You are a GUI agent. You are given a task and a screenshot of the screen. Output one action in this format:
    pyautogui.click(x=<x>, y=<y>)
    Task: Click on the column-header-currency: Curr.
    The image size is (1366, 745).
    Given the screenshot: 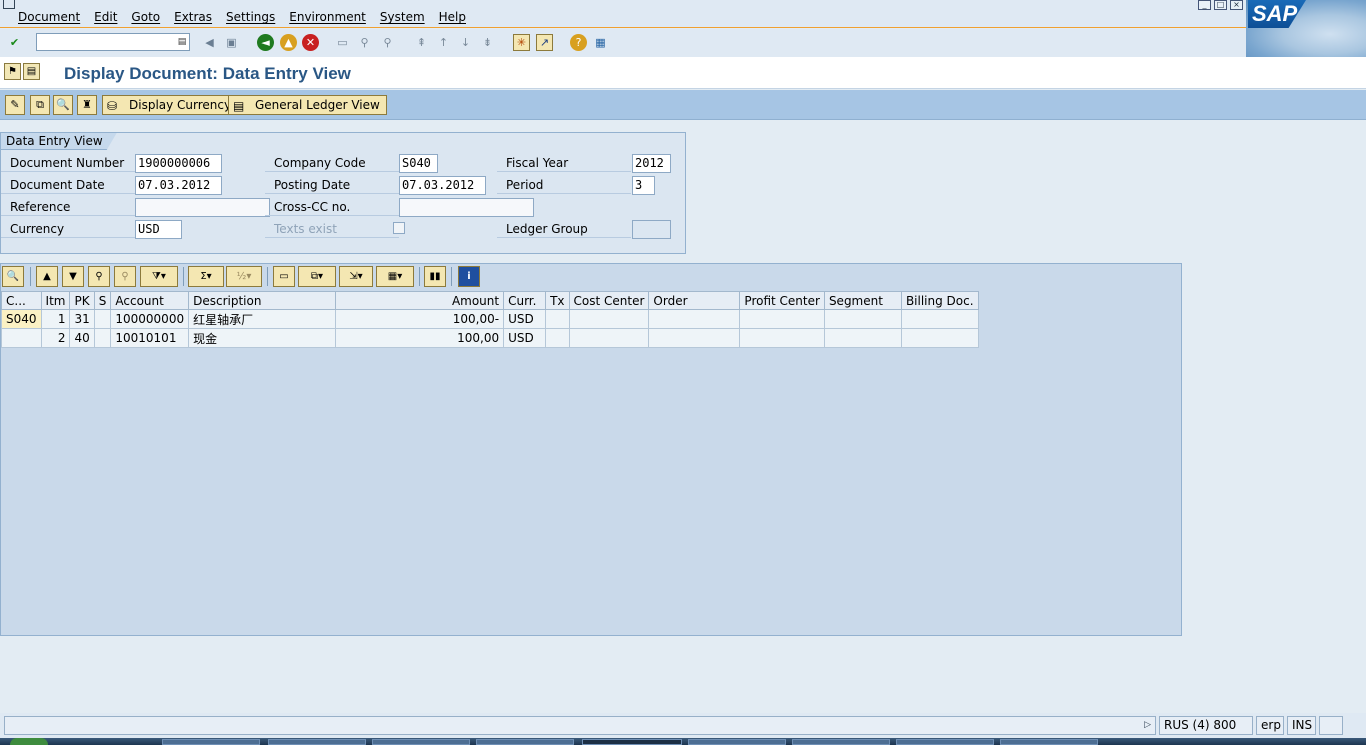 What is the action you would take?
    pyautogui.click(x=525, y=300)
    